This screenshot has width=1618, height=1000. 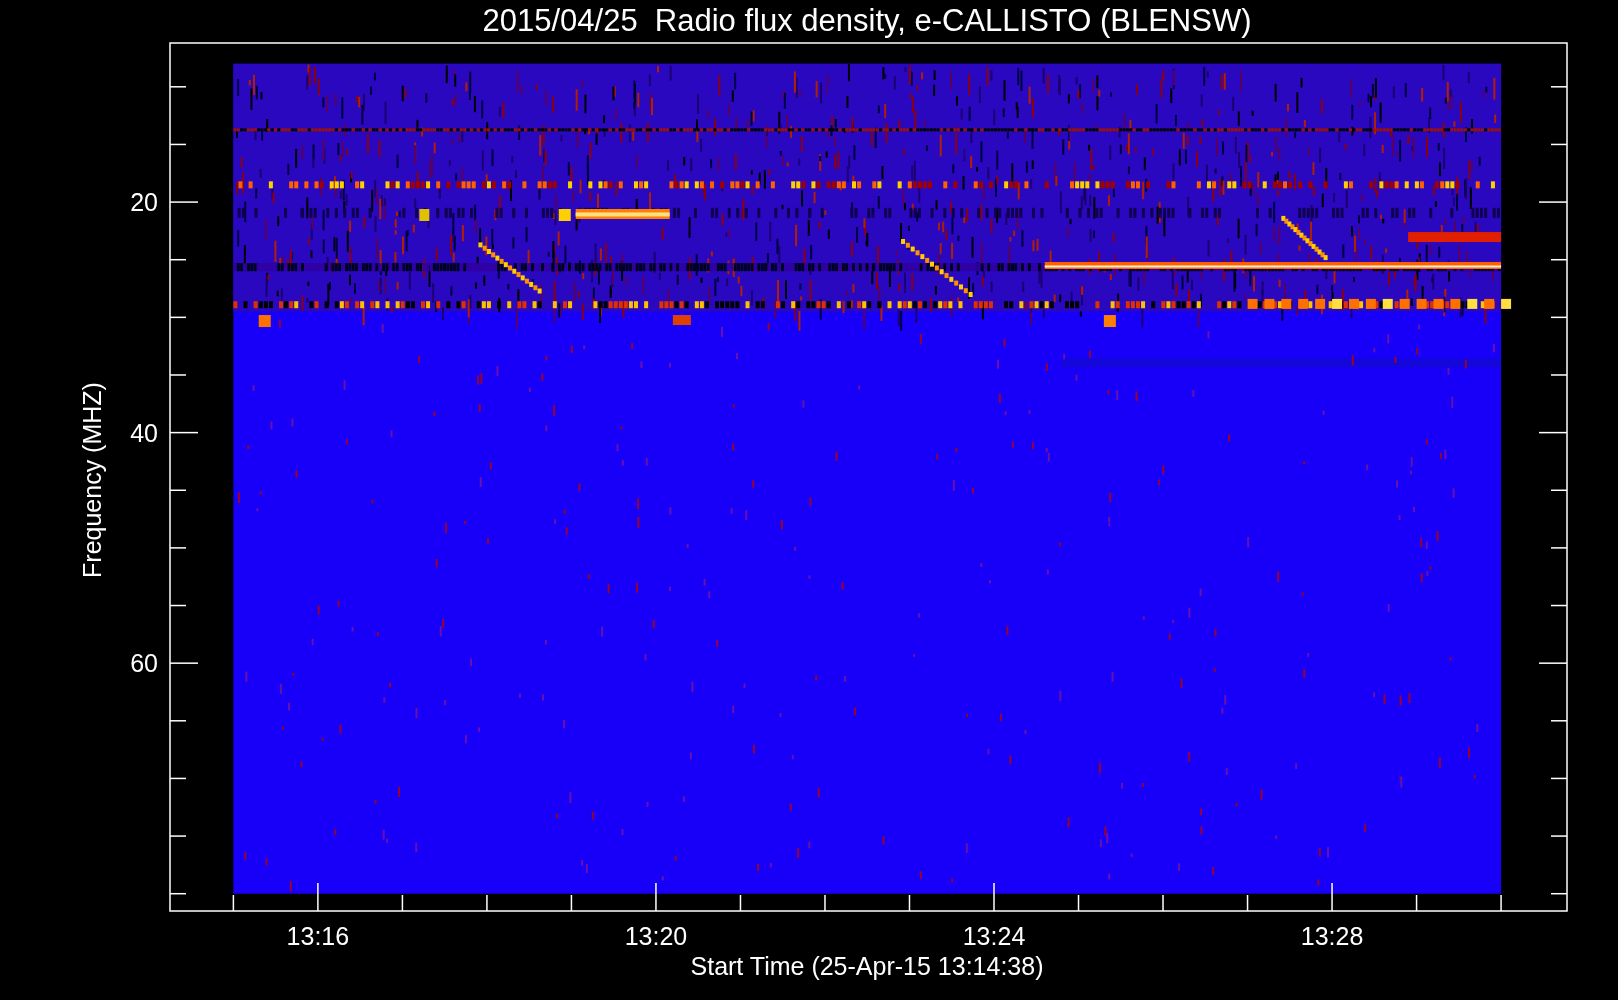 What do you see at coordinates (318, 936) in the screenshot?
I see `x-tick-label: 13:16` at bounding box center [318, 936].